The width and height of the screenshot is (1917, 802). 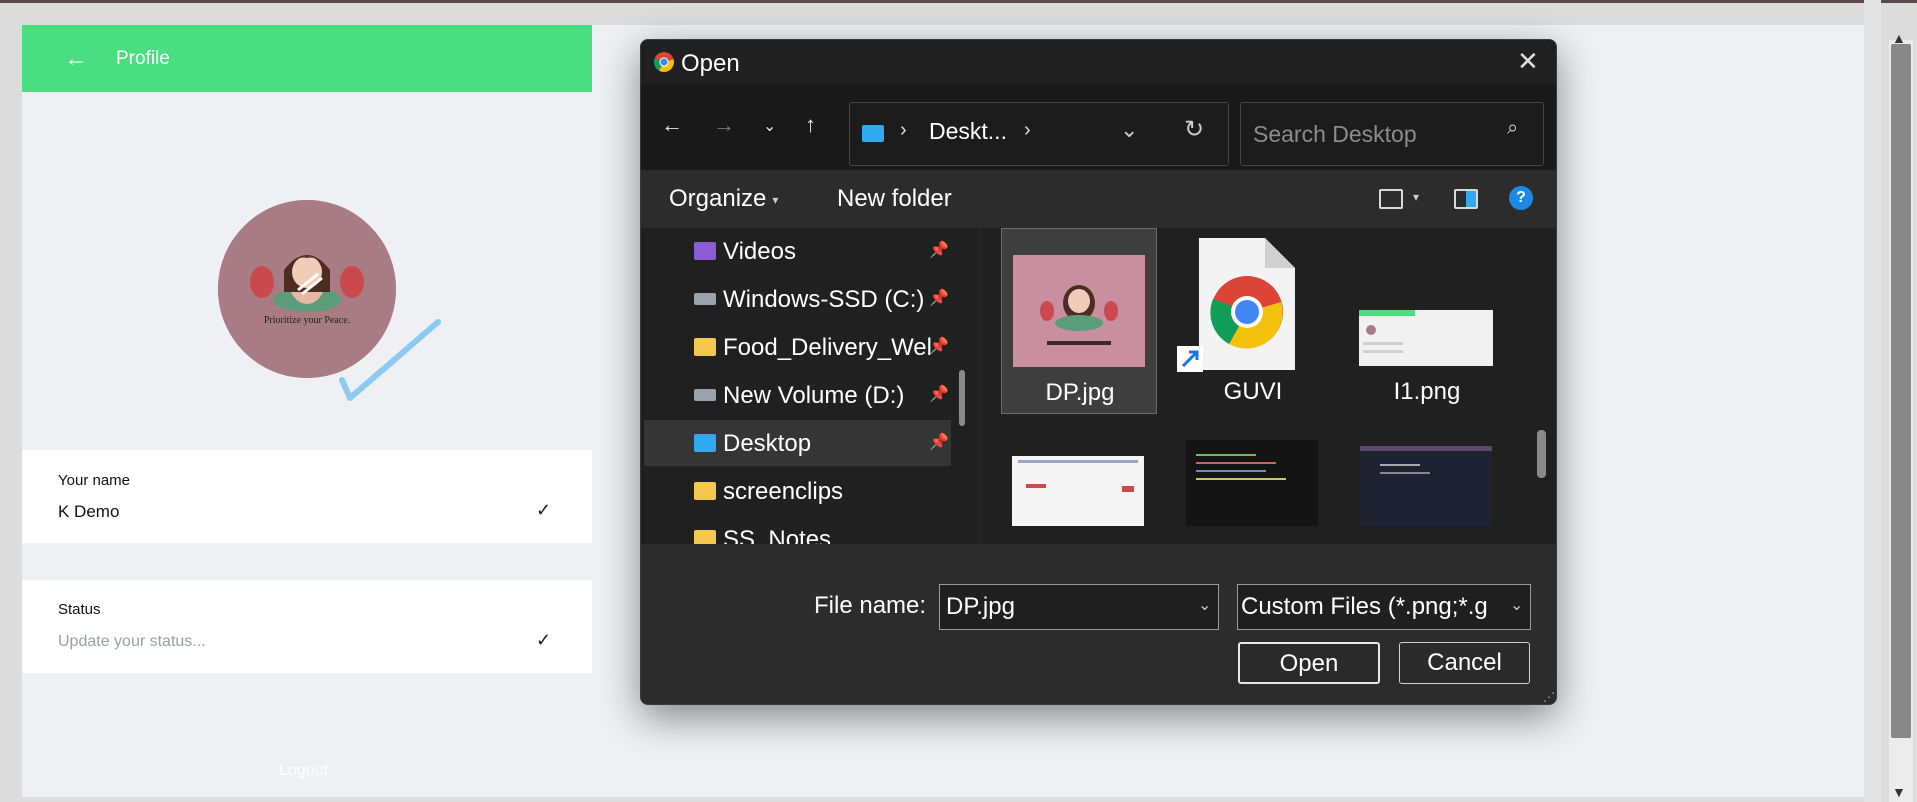 I want to click on view-options-caret-icon: ▾, so click(x=1416, y=197).